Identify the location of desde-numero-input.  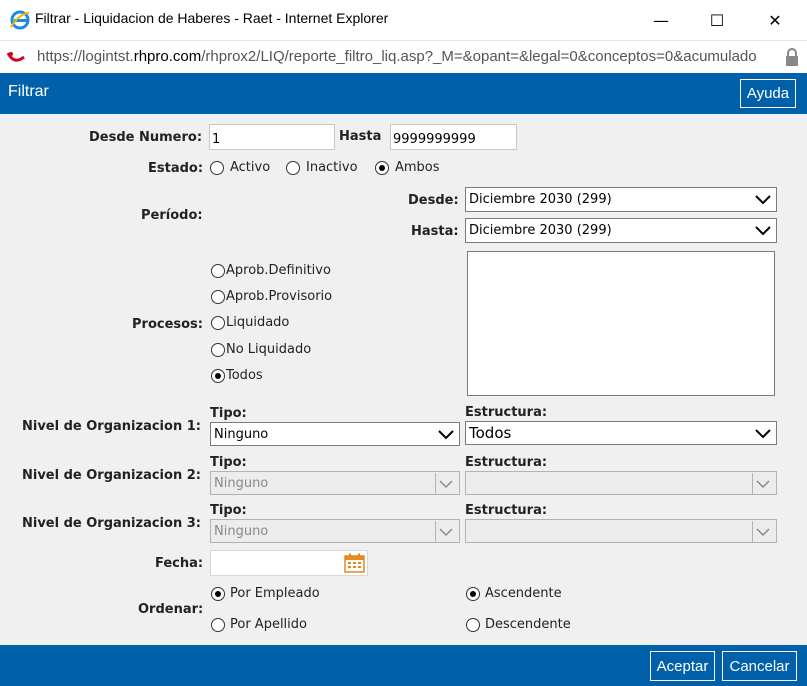
(272, 137).